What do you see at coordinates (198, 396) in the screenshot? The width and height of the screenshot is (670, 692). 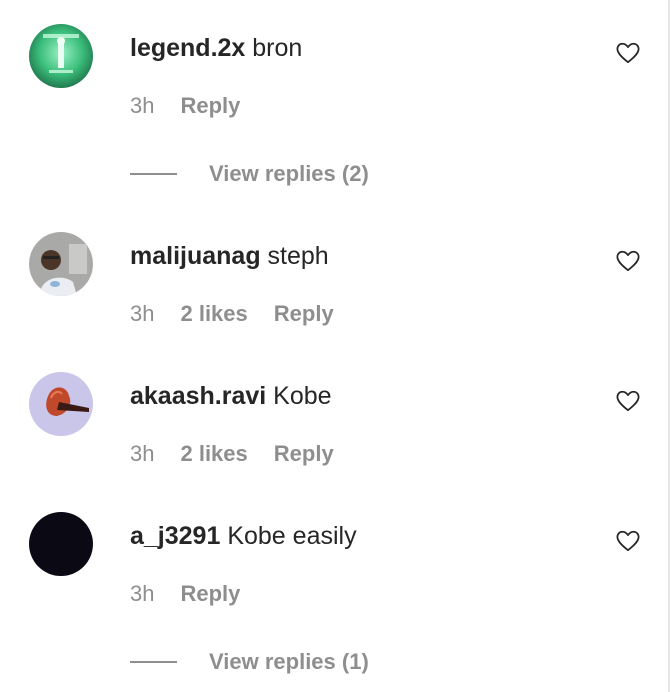 I see `comment-username: akaash.ravi` at bounding box center [198, 396].